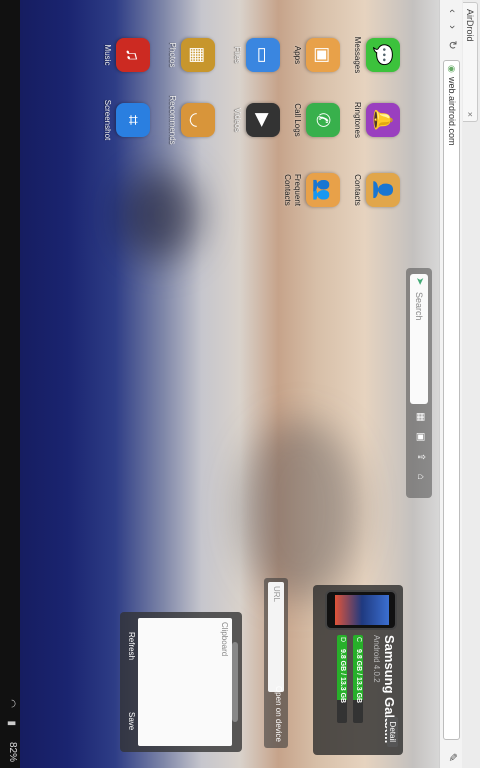  Describe the element at coordinates (452, 69) in the screenshot. I see `page-icon: ◉` at that location.